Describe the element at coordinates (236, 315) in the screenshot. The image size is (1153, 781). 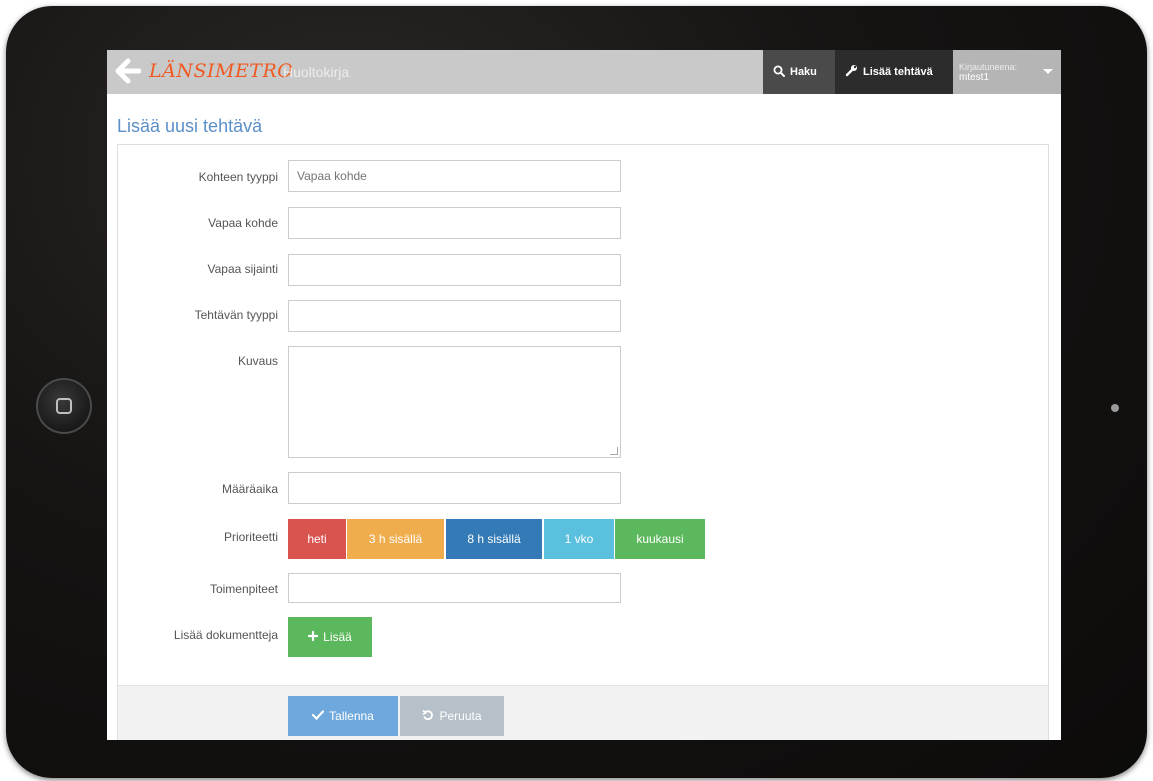
I see `task-type-label: Tehtävän tyyppi` at that location.